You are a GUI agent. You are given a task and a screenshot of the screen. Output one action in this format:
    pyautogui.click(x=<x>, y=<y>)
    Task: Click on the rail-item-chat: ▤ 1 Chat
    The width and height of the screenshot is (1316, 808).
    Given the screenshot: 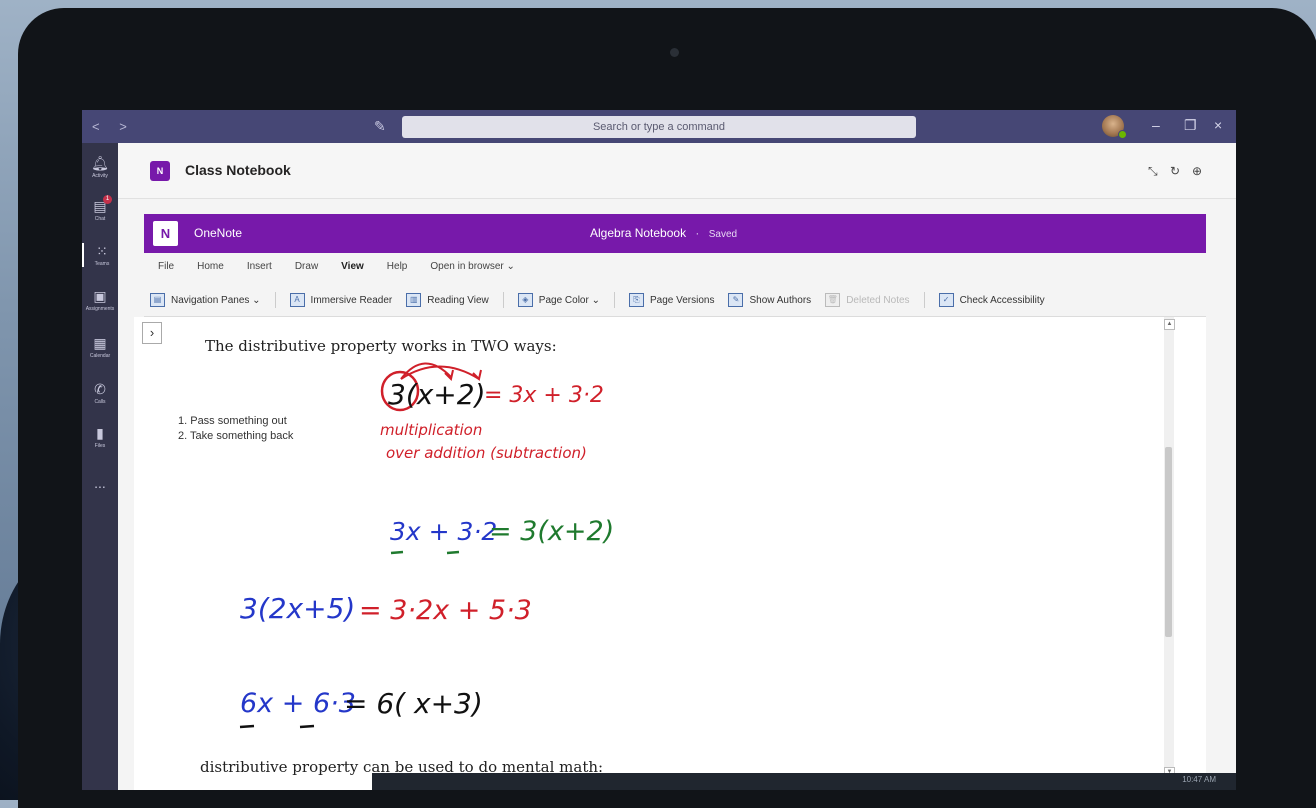 What is the action you would take?
    pyautogui.click(x=100, y=208)
    